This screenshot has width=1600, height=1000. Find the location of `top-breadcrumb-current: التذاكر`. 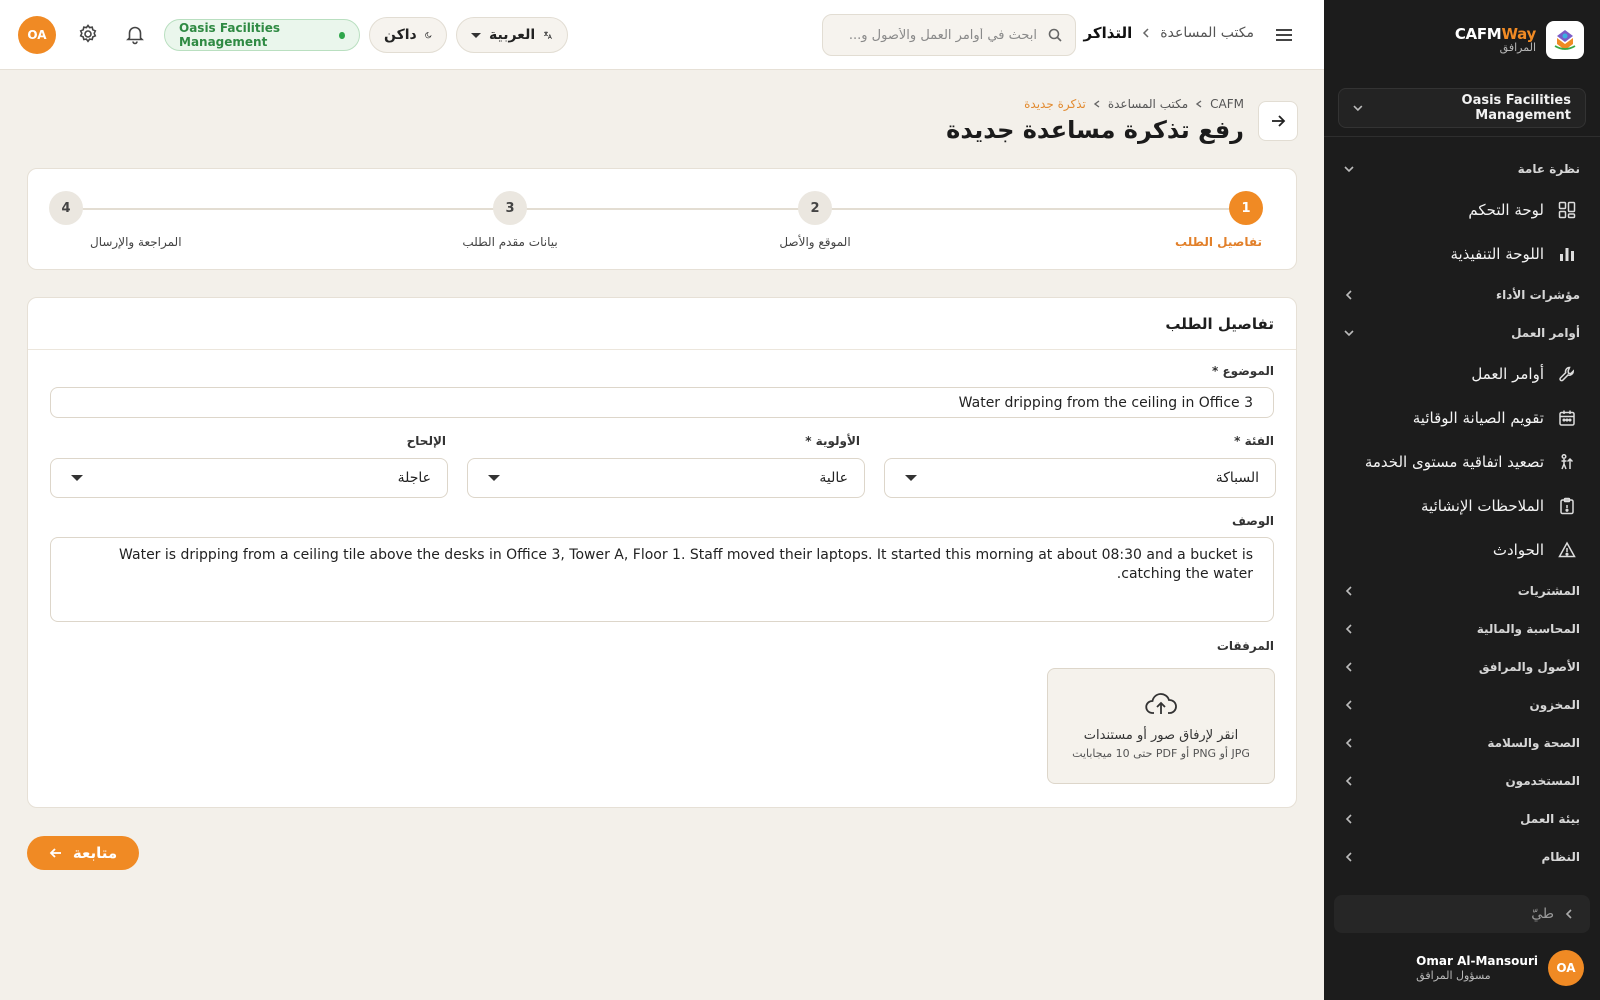

top-breadcrumb-current: التذاكر is located at coordinates (1108, 33).